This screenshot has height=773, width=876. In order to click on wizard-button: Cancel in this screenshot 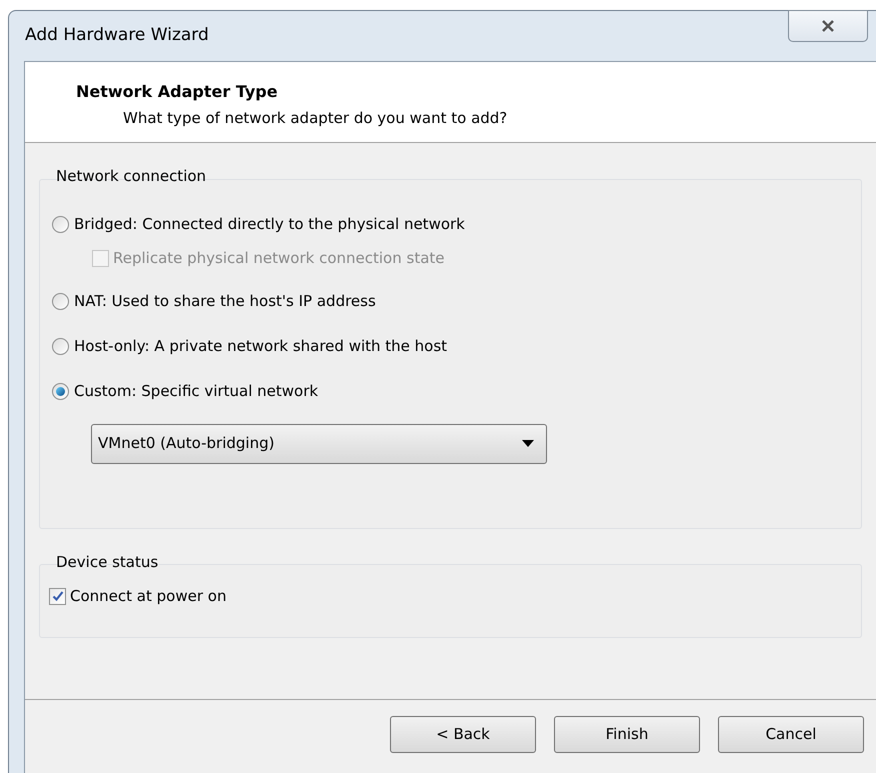, I will do `click(791, 734)`.